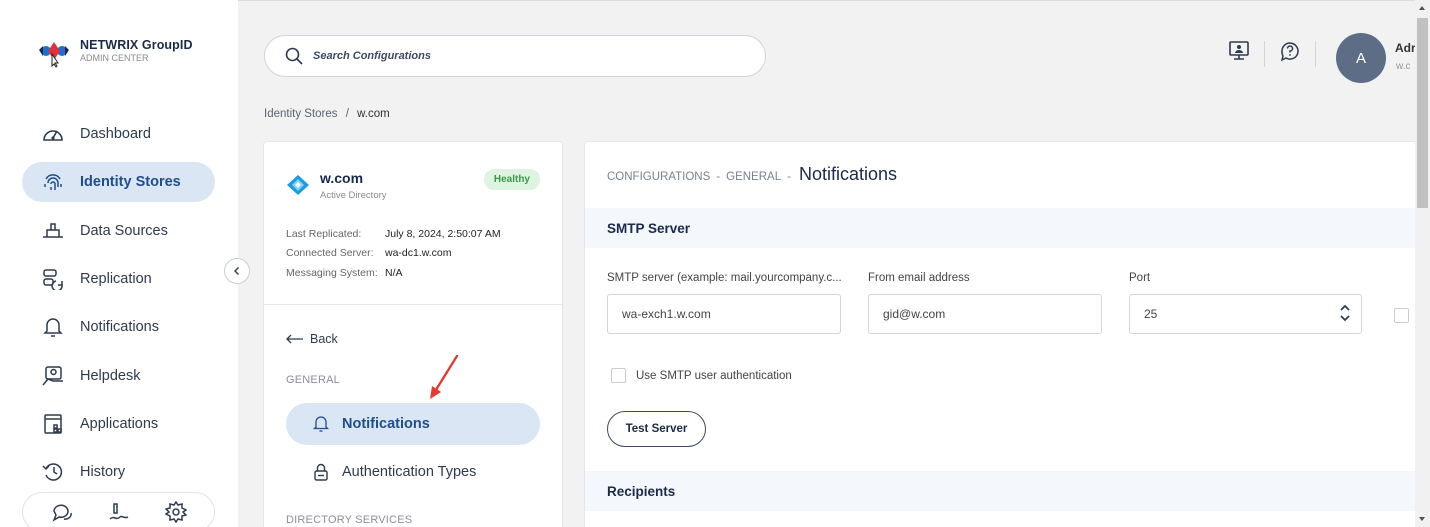  Describe the element at coordinates (353, 195) in the screenshot. I see `store-type: Active Directory` at that location.